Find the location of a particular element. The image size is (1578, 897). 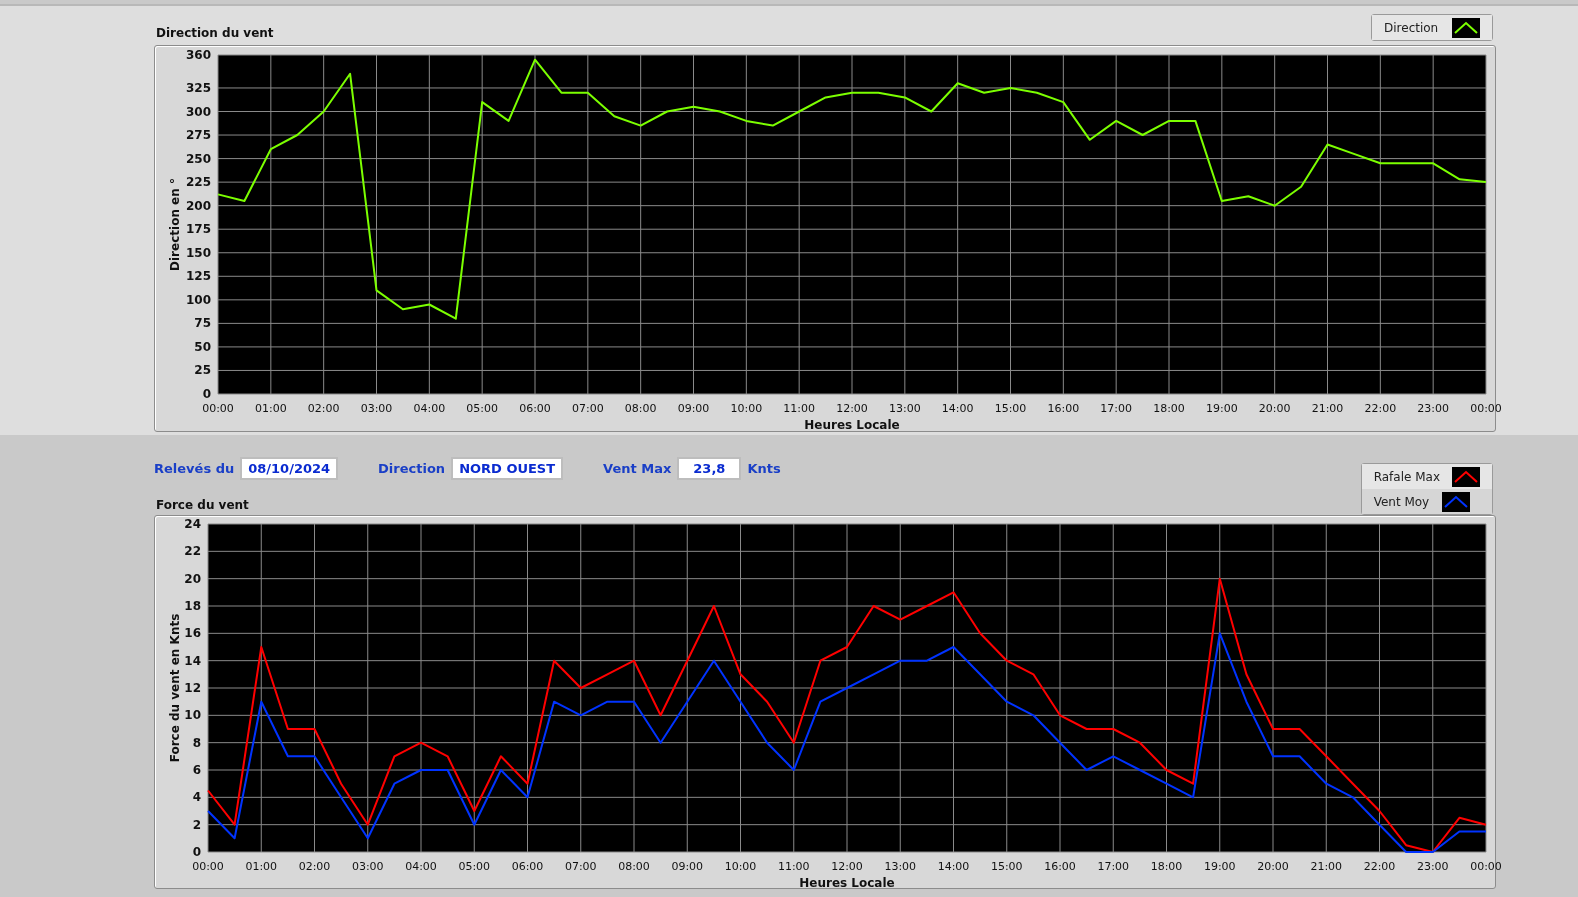

tick-label: 275 is located at coordinates (198, 135).